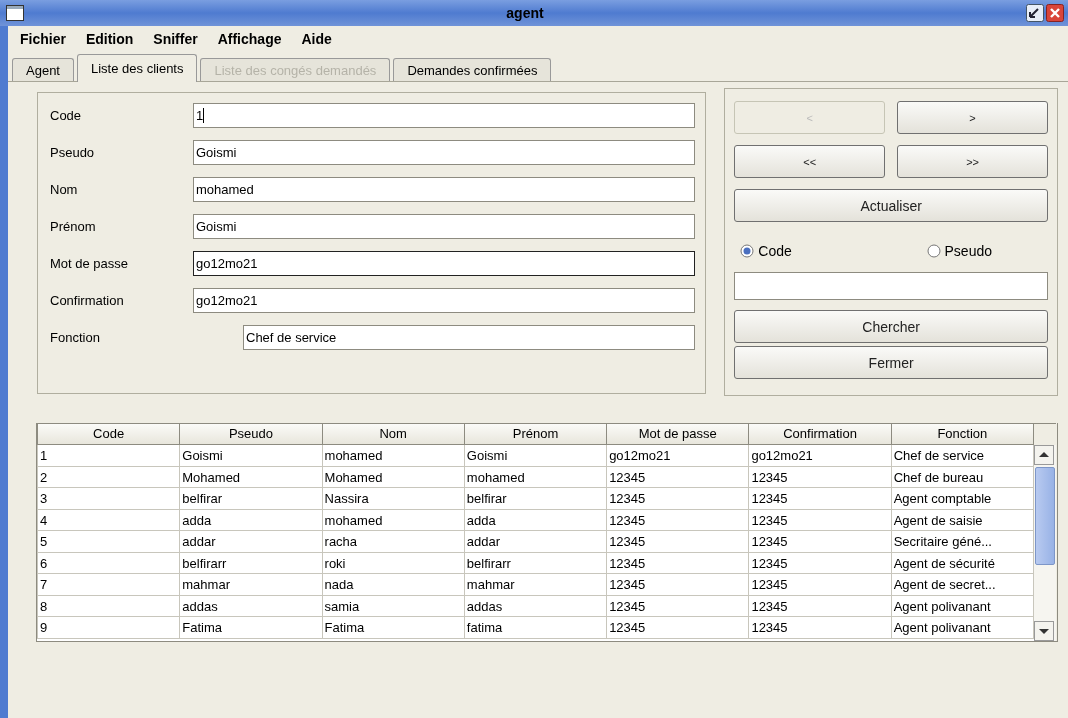 The width and height of the screenshot is (1068, 718). What do you see at coordinates (64, 189) in the screenshot?
I see `field-label: Nom` at bounding box center [64, 189].